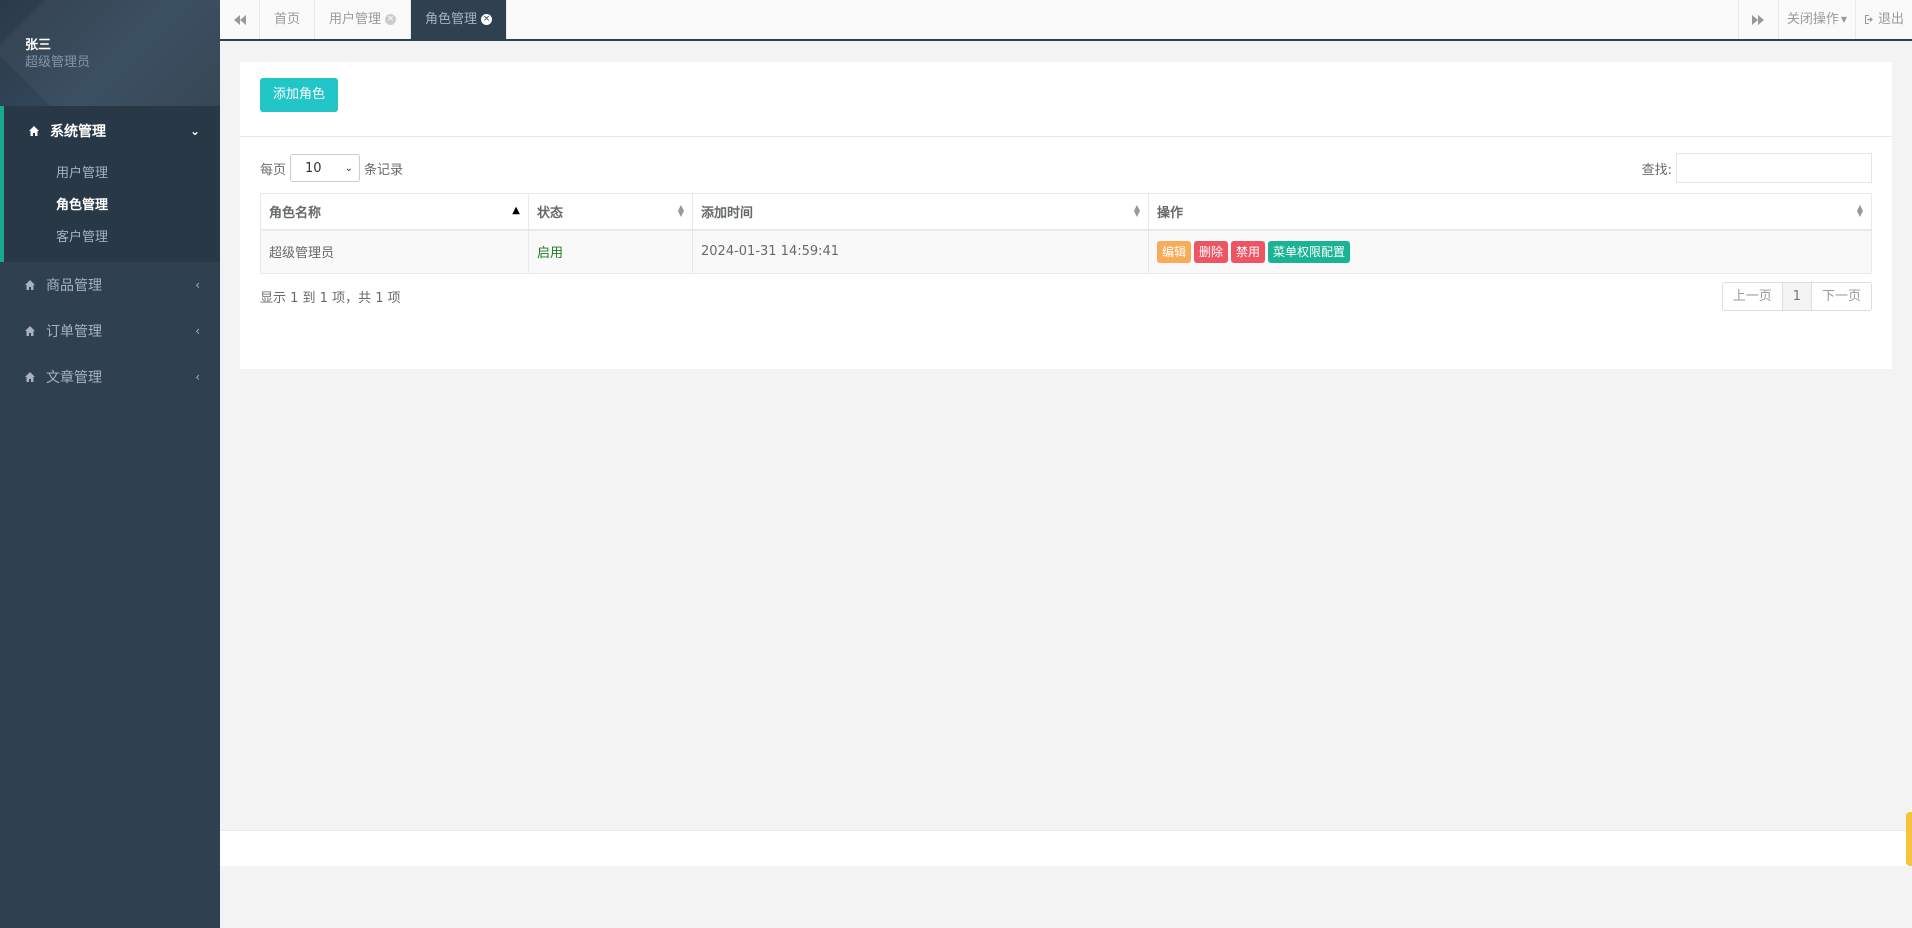 The image size is (1912, 928). What do you see at coordinates (112, 206) in the screenshot?
I see `sidebar-item-roles: 角色管理` at bounding box center [112, 206].